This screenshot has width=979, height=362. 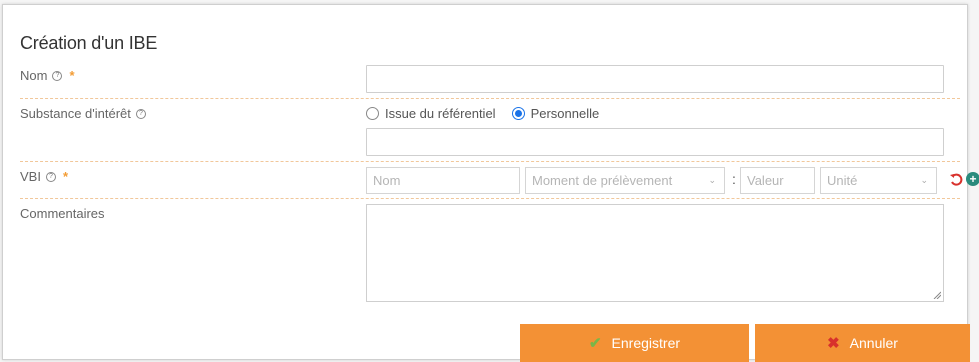 I want to click on vbi-nom-placeholder: Nom, so click(x=387, y=180).